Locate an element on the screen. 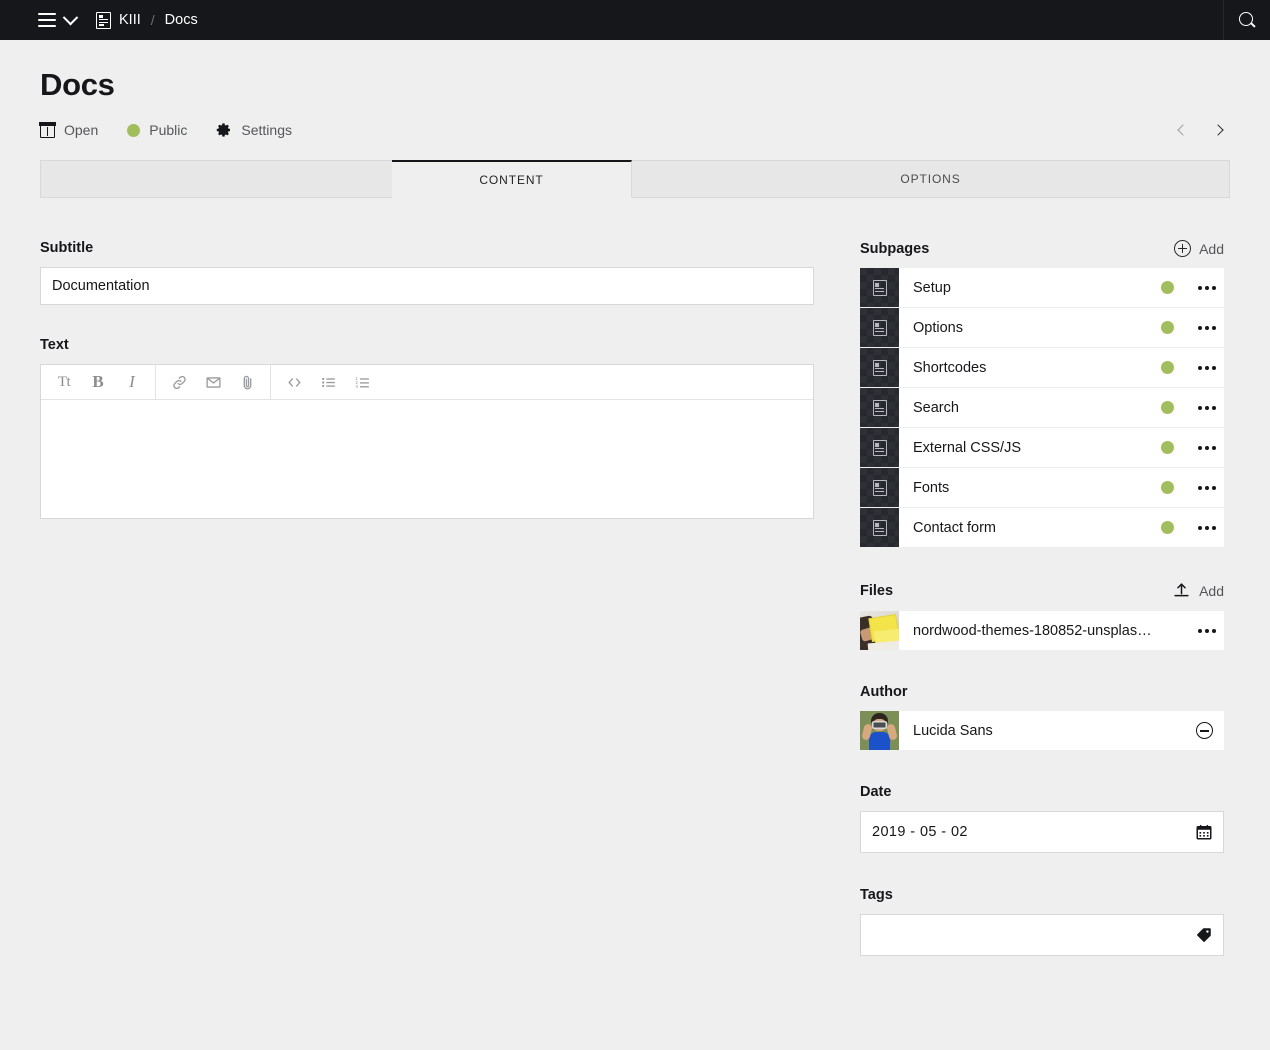 The image size is (1270, 1050). date-title: Date is located at coordinates (876, 792).